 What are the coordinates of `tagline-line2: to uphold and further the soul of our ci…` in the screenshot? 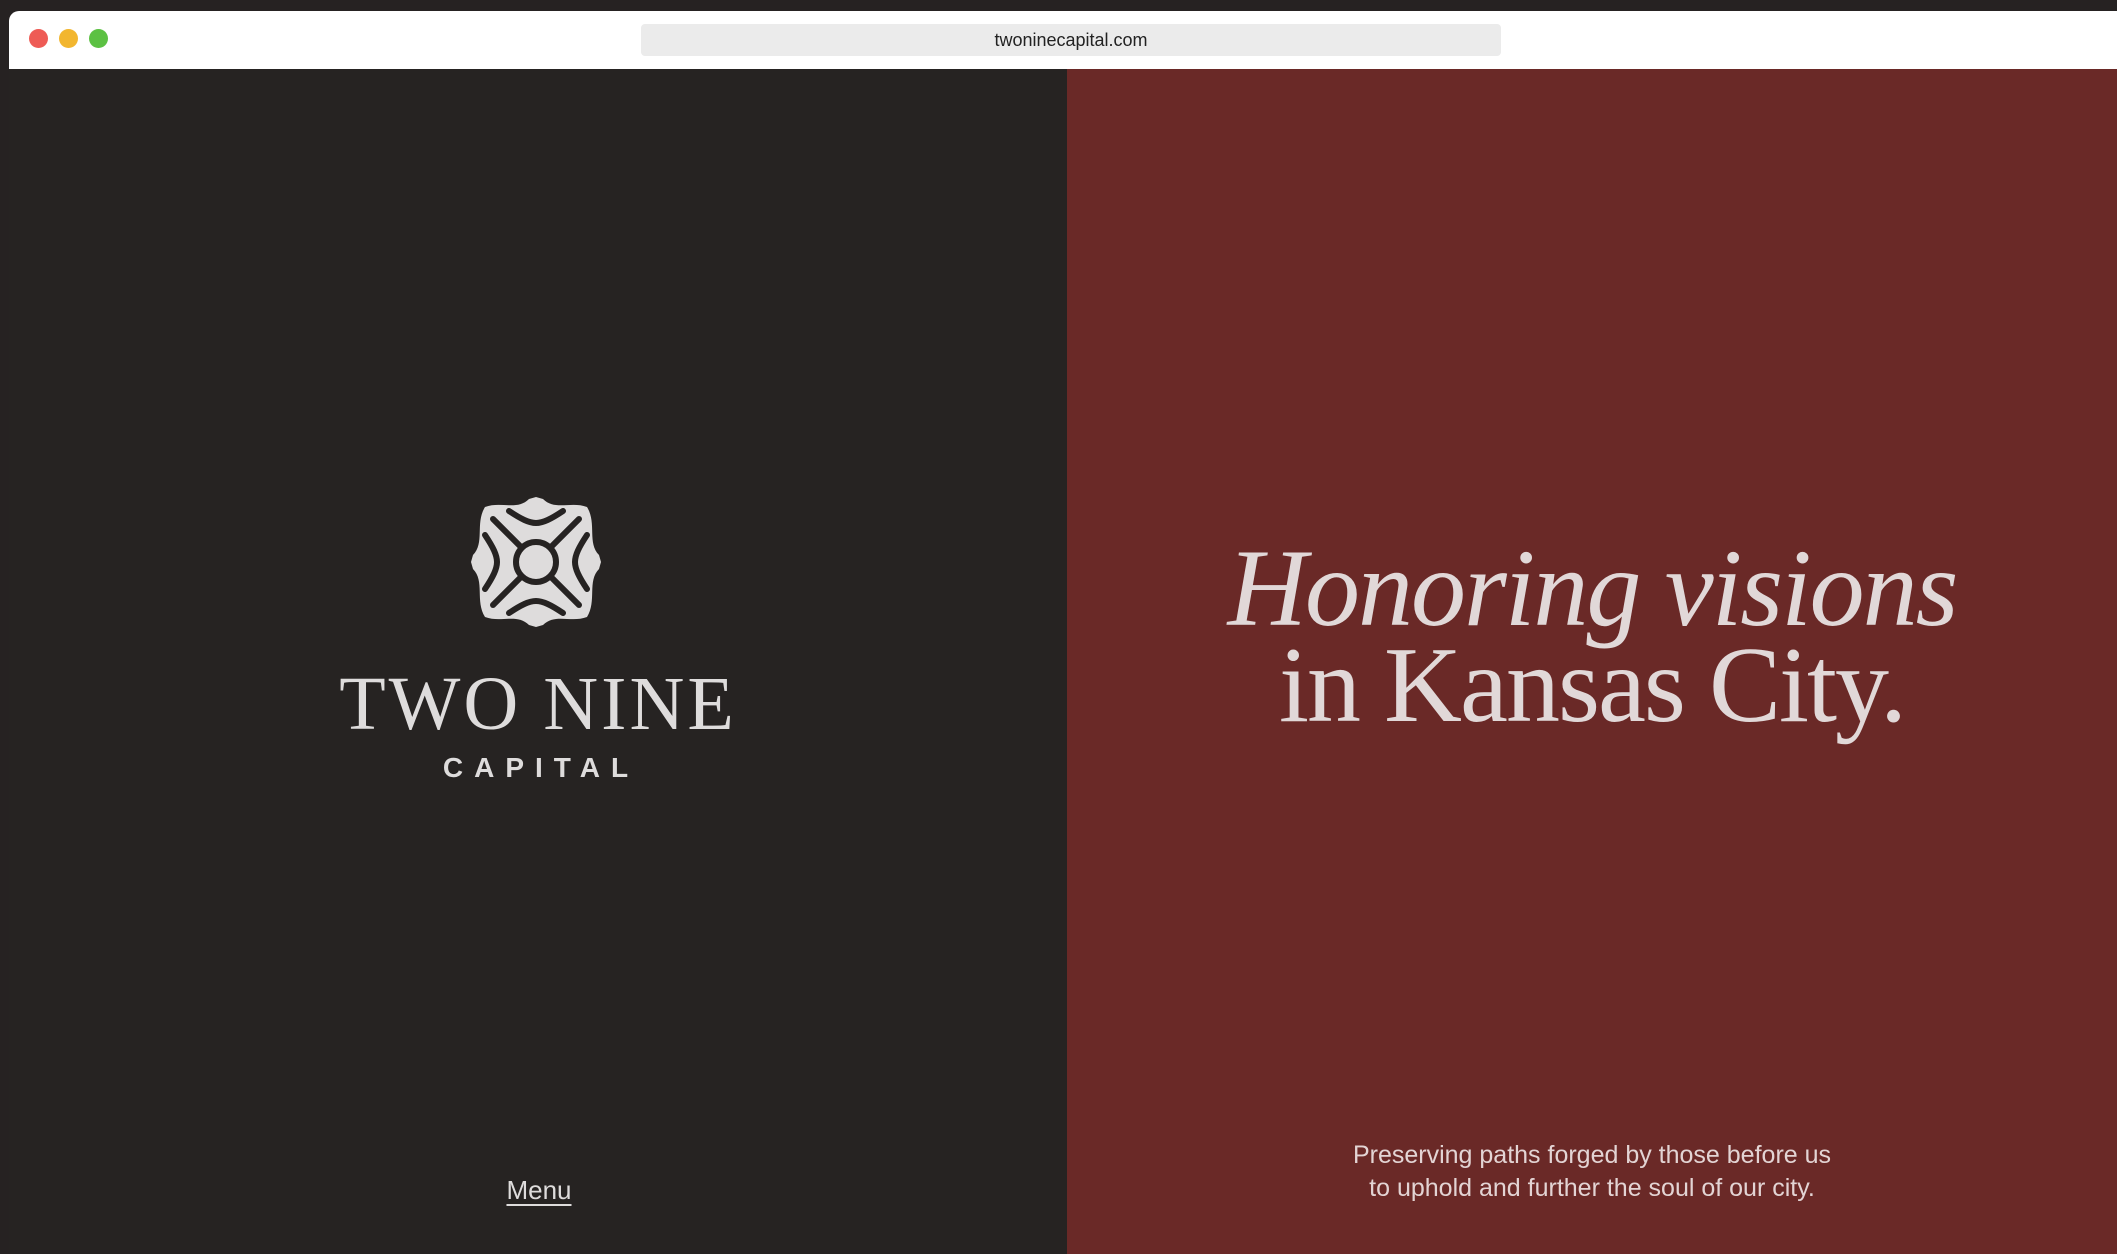 It's located at (1592, 1188).